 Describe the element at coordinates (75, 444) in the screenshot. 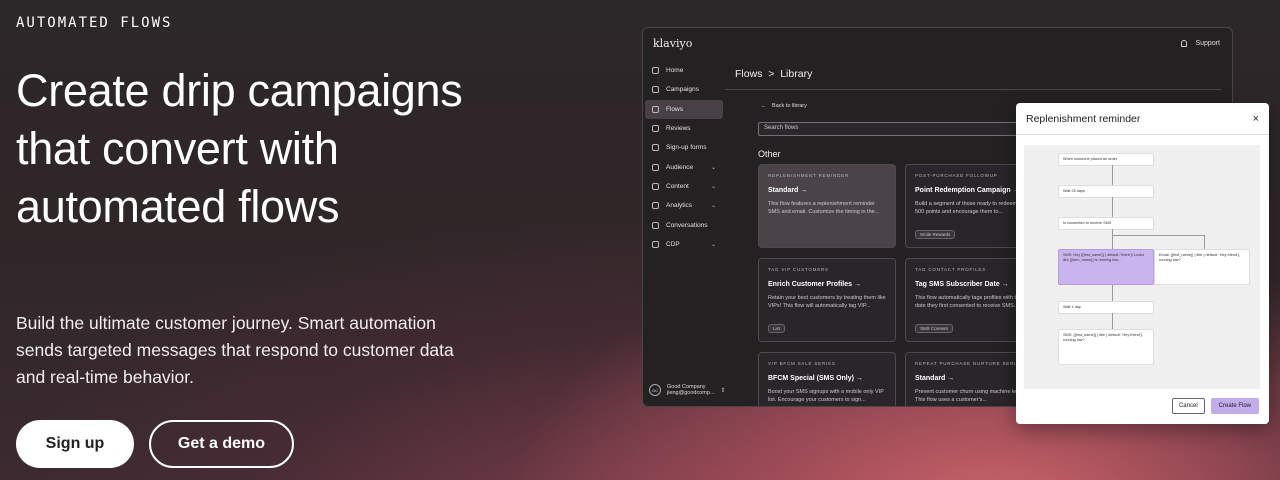

I see `sign-up-button: Sign up` at that location.